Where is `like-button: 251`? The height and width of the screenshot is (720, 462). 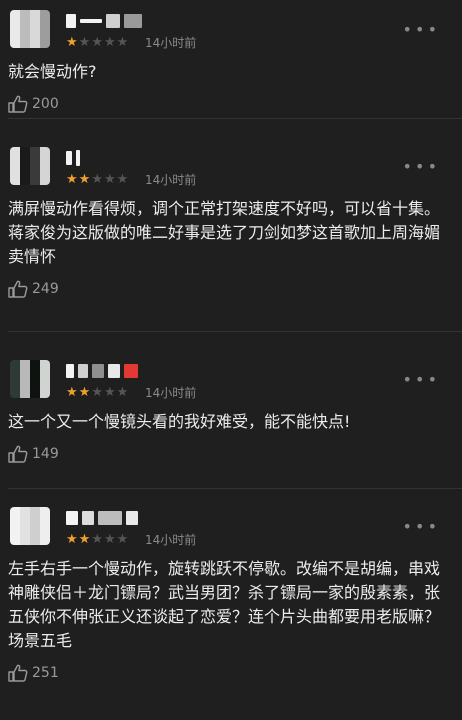
like-button: 251 is located at coordinates (229, 673).